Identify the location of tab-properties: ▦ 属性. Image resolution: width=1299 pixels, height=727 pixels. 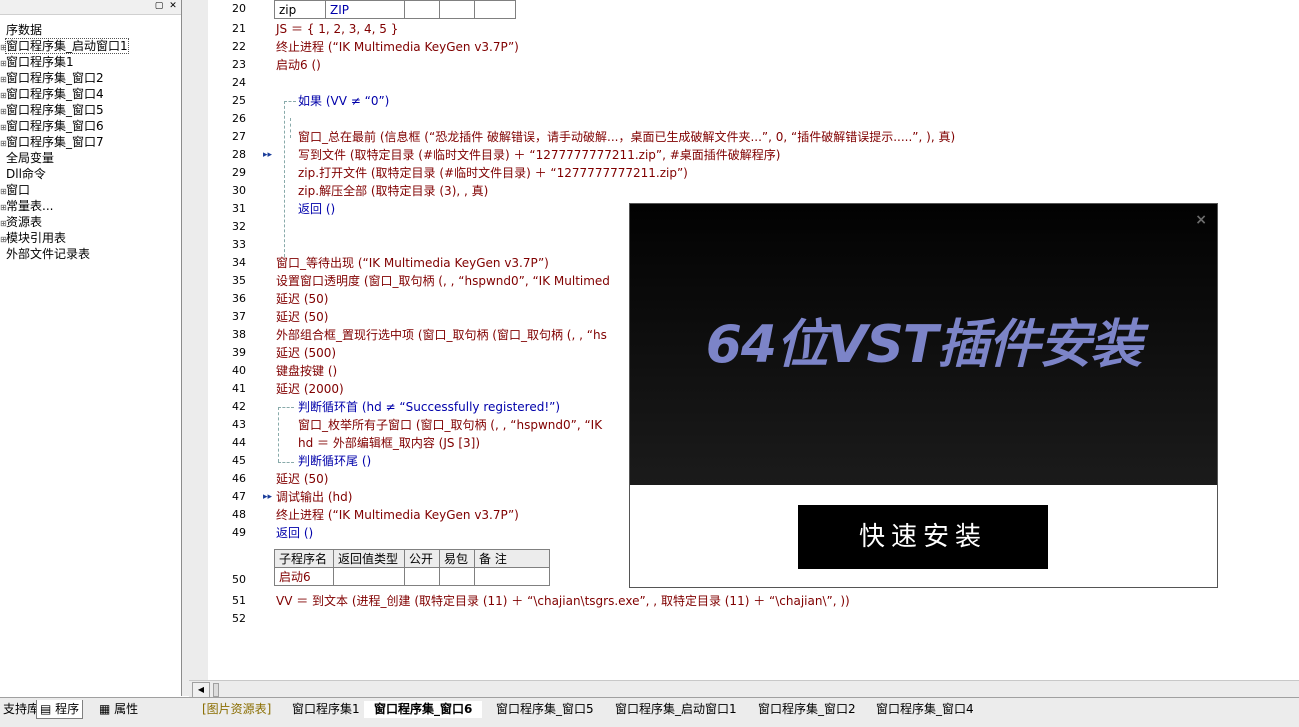
(118, 709).